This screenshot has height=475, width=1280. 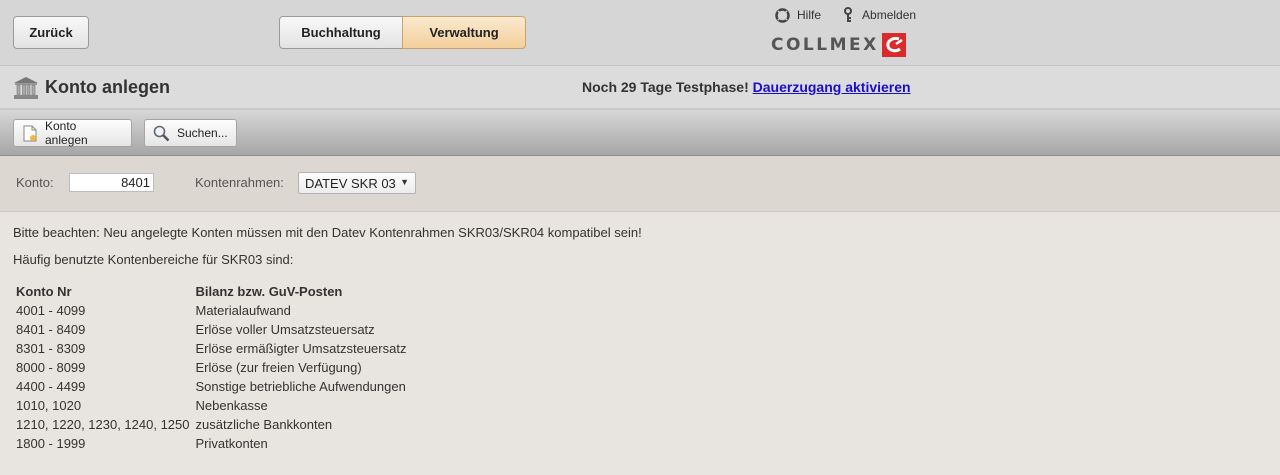 What do you see at coordinates (51, 310) in the screenshot?
I see `konto-range-cell: 4001 - 4099` at bounding box center [51, 310].